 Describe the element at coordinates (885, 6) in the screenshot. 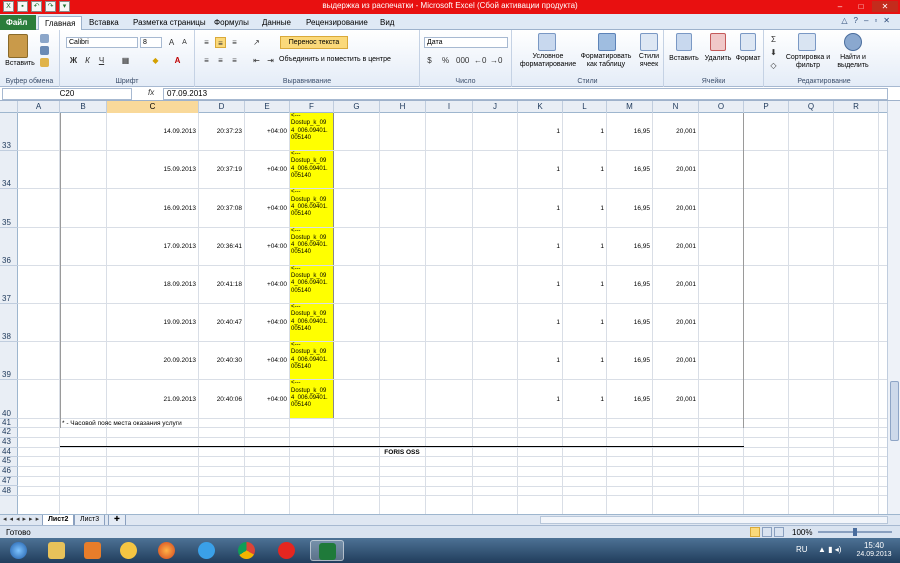

I see `close-icon: ✕` at that location.